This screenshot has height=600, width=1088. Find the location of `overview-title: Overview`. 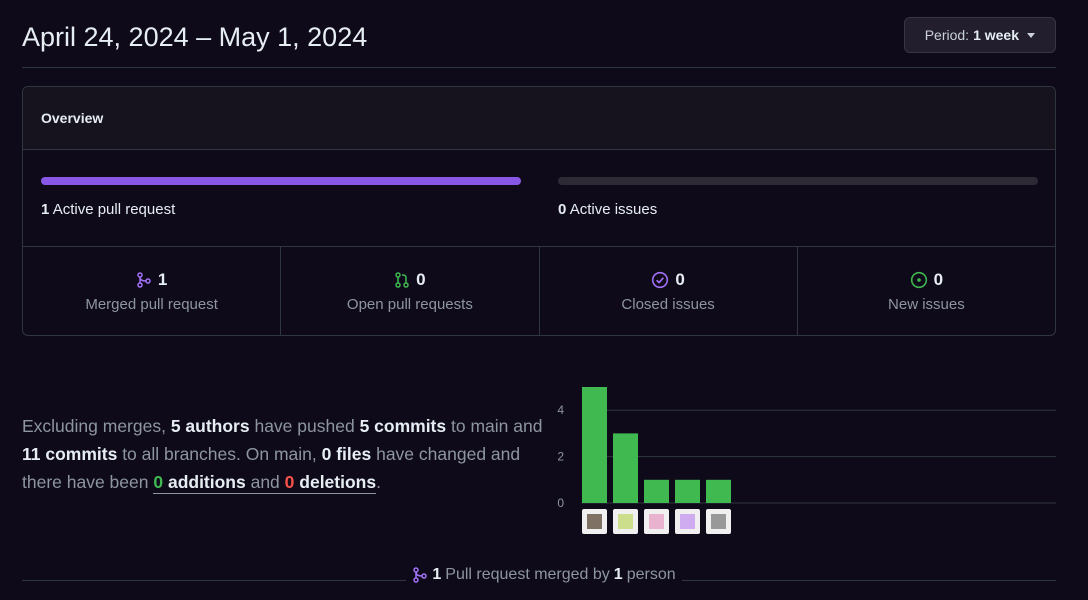

overview-title: Overview is located at coordinates (539, 118).